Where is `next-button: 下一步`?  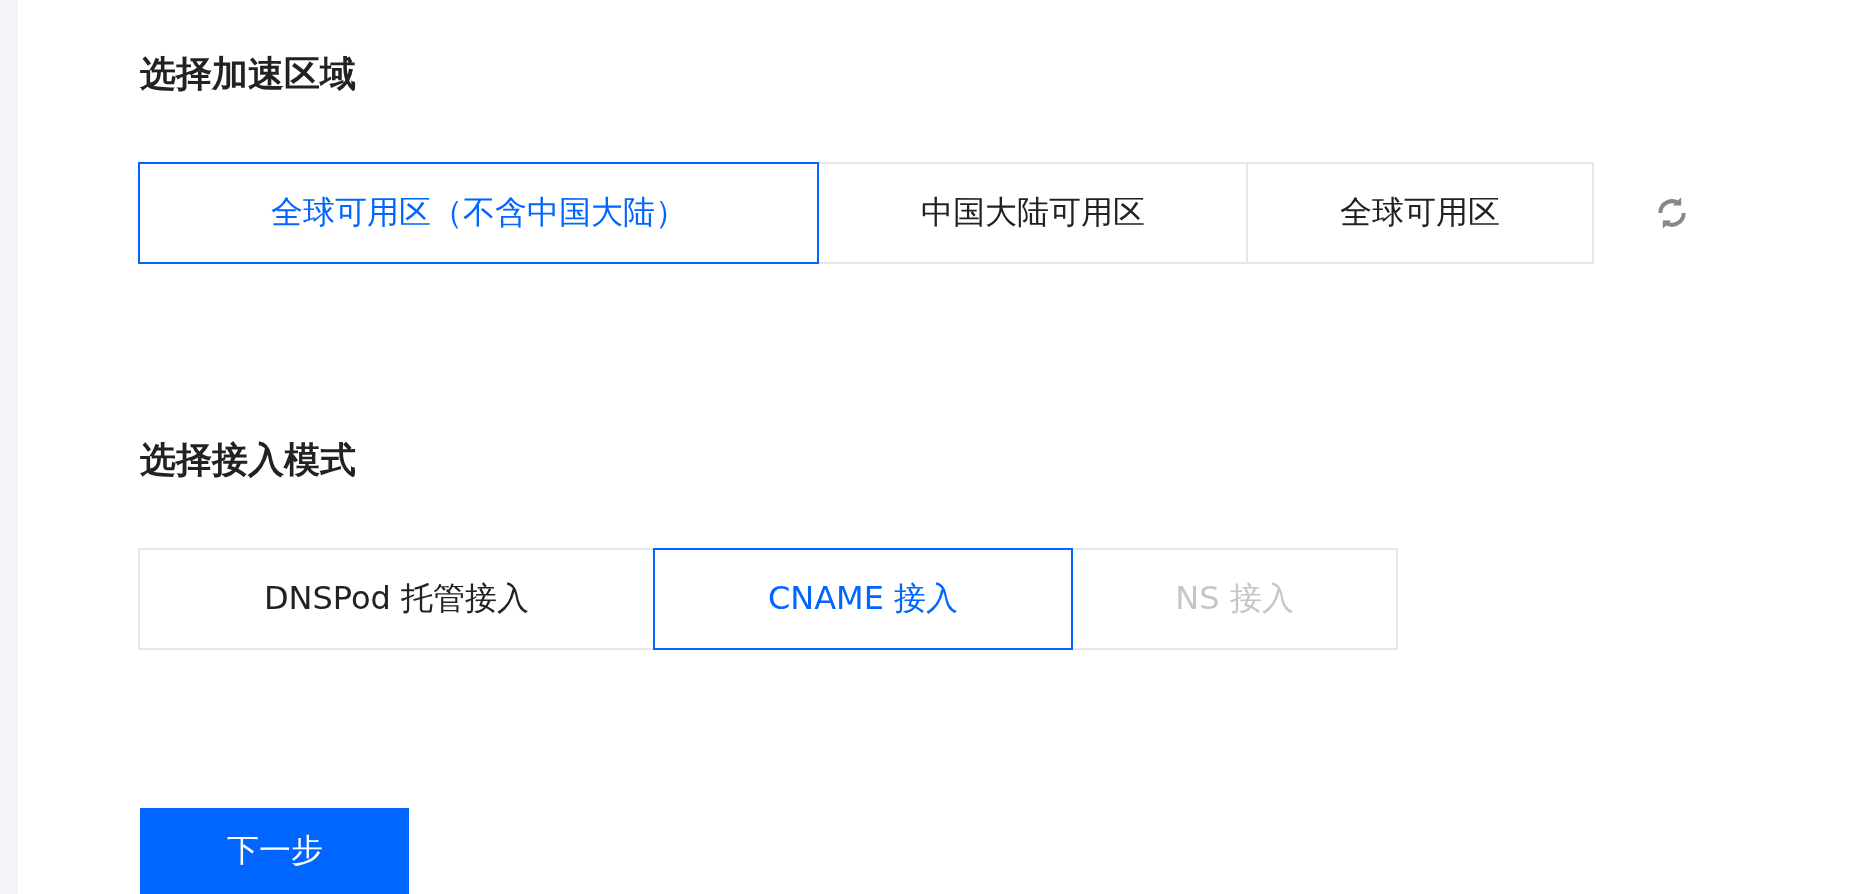
next-button: 下一步 is located at coordinates (274, 851).